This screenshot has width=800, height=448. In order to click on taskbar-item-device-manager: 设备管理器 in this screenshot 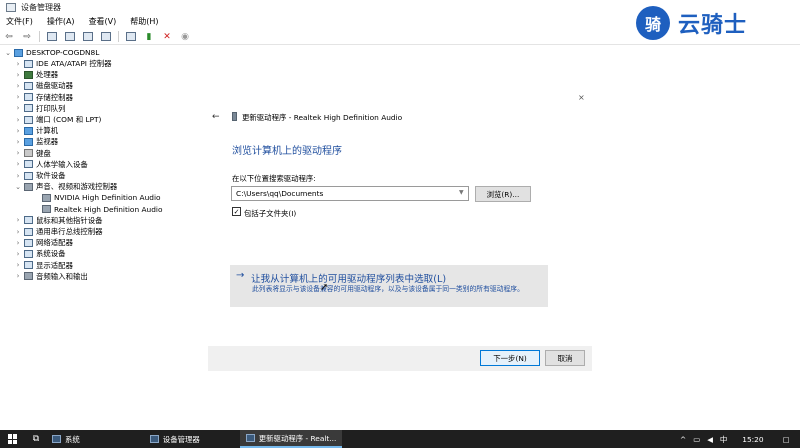, I will do `click(175, 439)`.